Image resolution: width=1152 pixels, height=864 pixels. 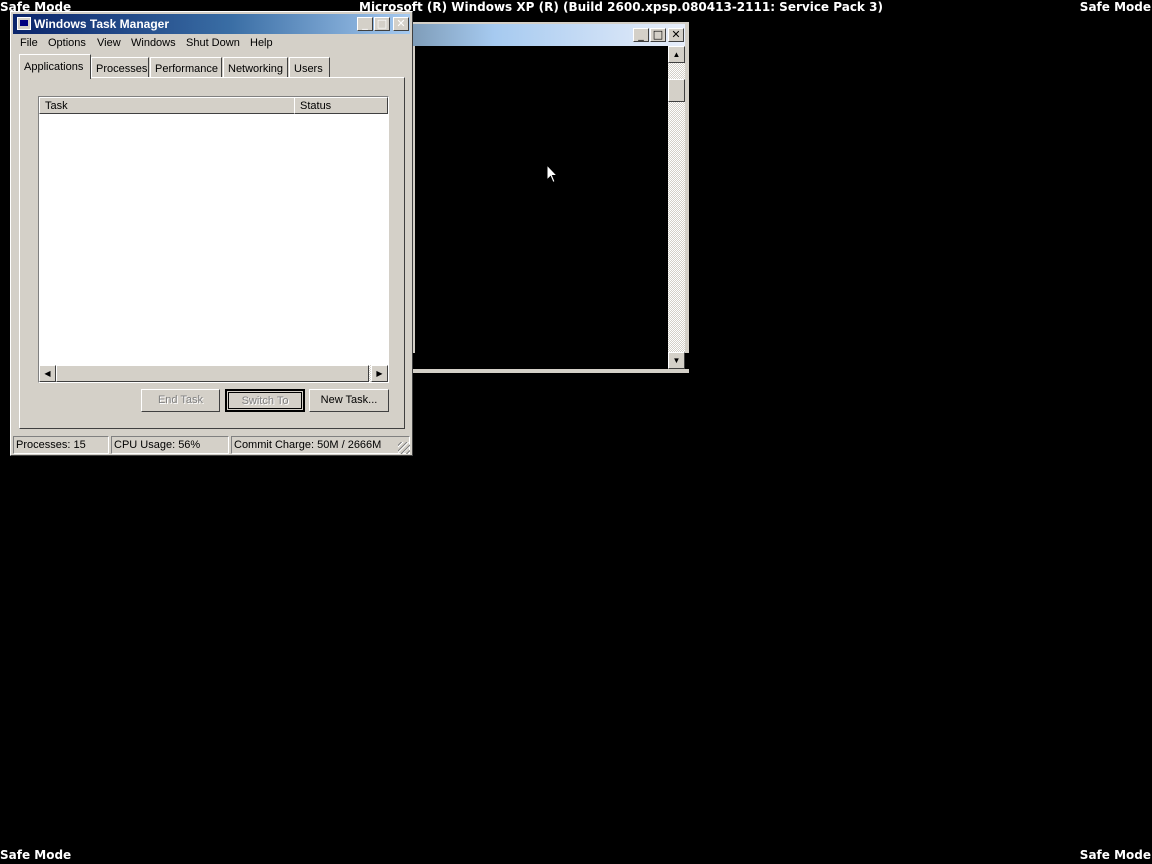 I want to click on menu-bar: File Options View Windows Shut Down Help, so click(x=211, y=43).